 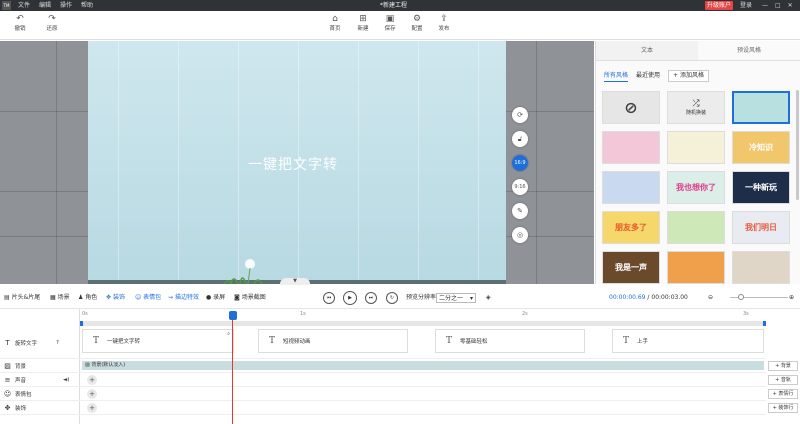 I want to click on maximize-icon: □, so click(x=778, y=5).